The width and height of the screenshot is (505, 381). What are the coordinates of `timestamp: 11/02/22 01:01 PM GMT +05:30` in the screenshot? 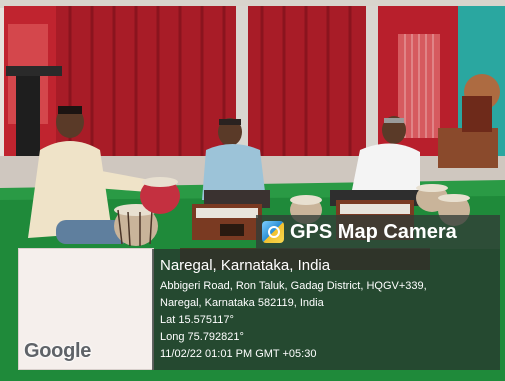 It's located at (238, 354).